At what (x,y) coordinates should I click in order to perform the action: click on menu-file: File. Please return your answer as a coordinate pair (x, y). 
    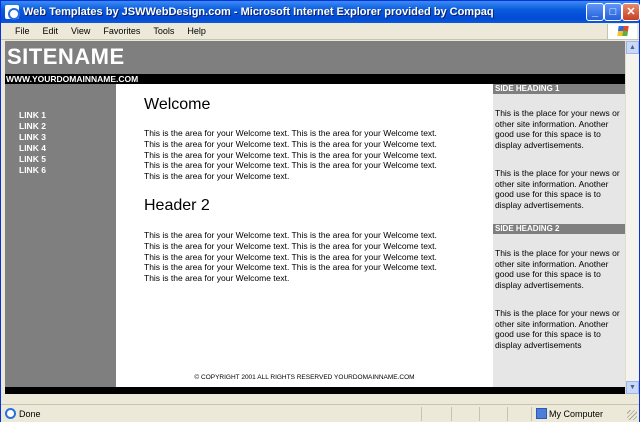
    Looking at the image, I should click on (22, 31).